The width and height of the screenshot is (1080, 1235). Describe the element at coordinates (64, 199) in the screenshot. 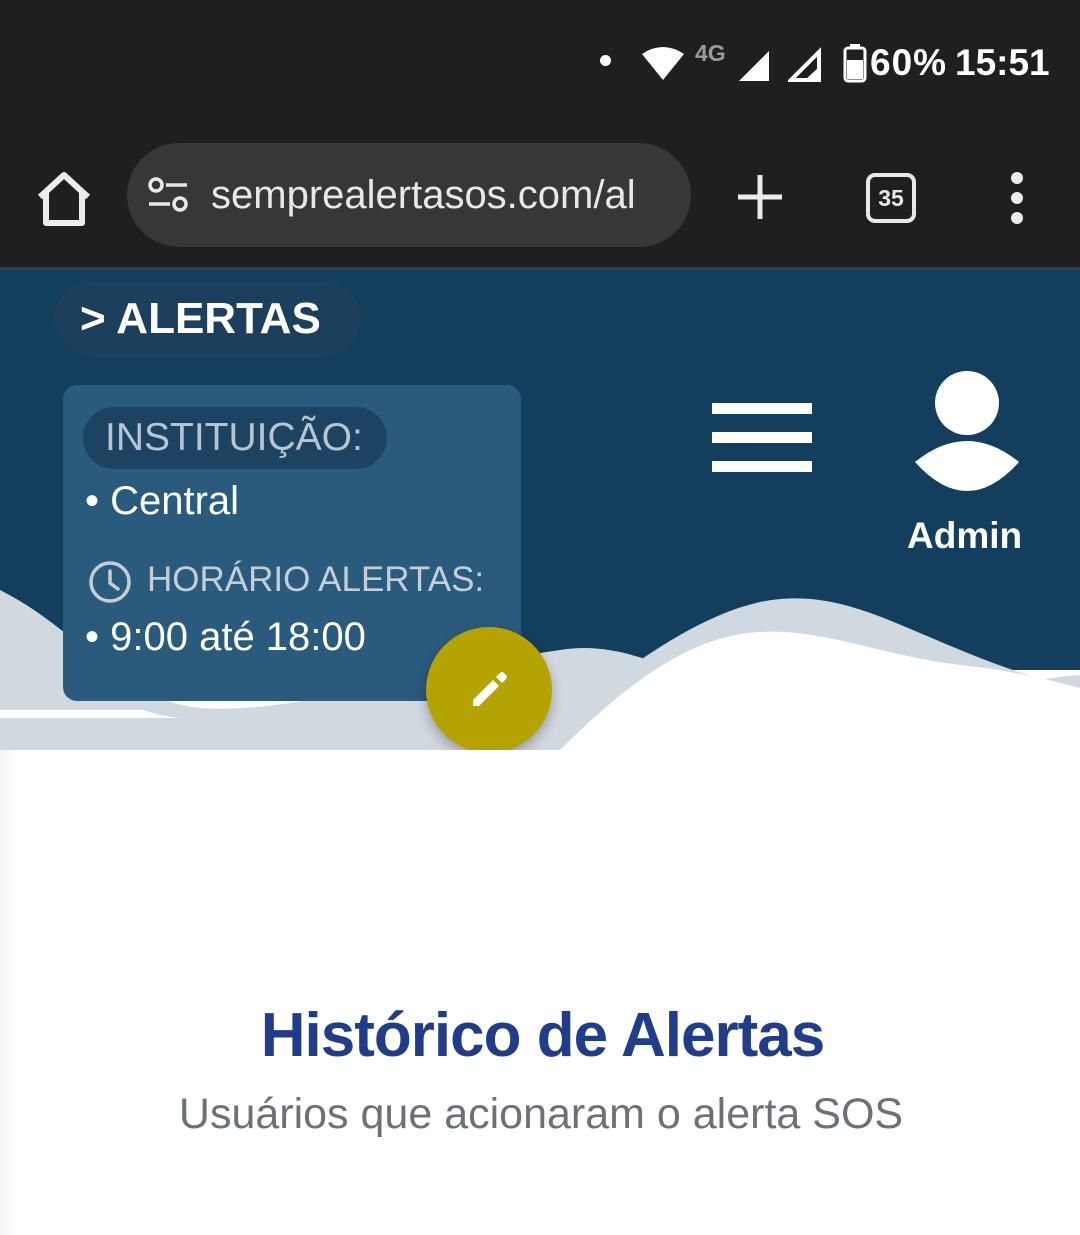

I see `home-icon` at that location.